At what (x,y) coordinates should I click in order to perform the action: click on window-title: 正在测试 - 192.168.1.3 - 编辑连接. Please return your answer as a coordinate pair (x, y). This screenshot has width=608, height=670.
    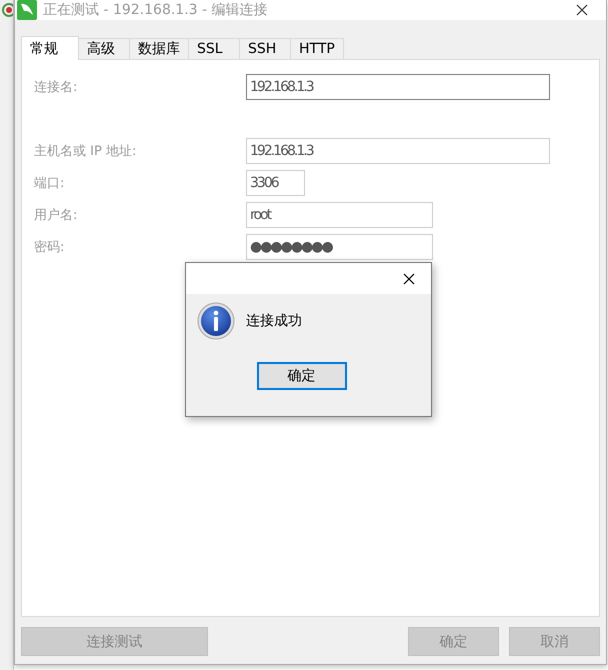
    Looking at the image, I should click on (156, 10).